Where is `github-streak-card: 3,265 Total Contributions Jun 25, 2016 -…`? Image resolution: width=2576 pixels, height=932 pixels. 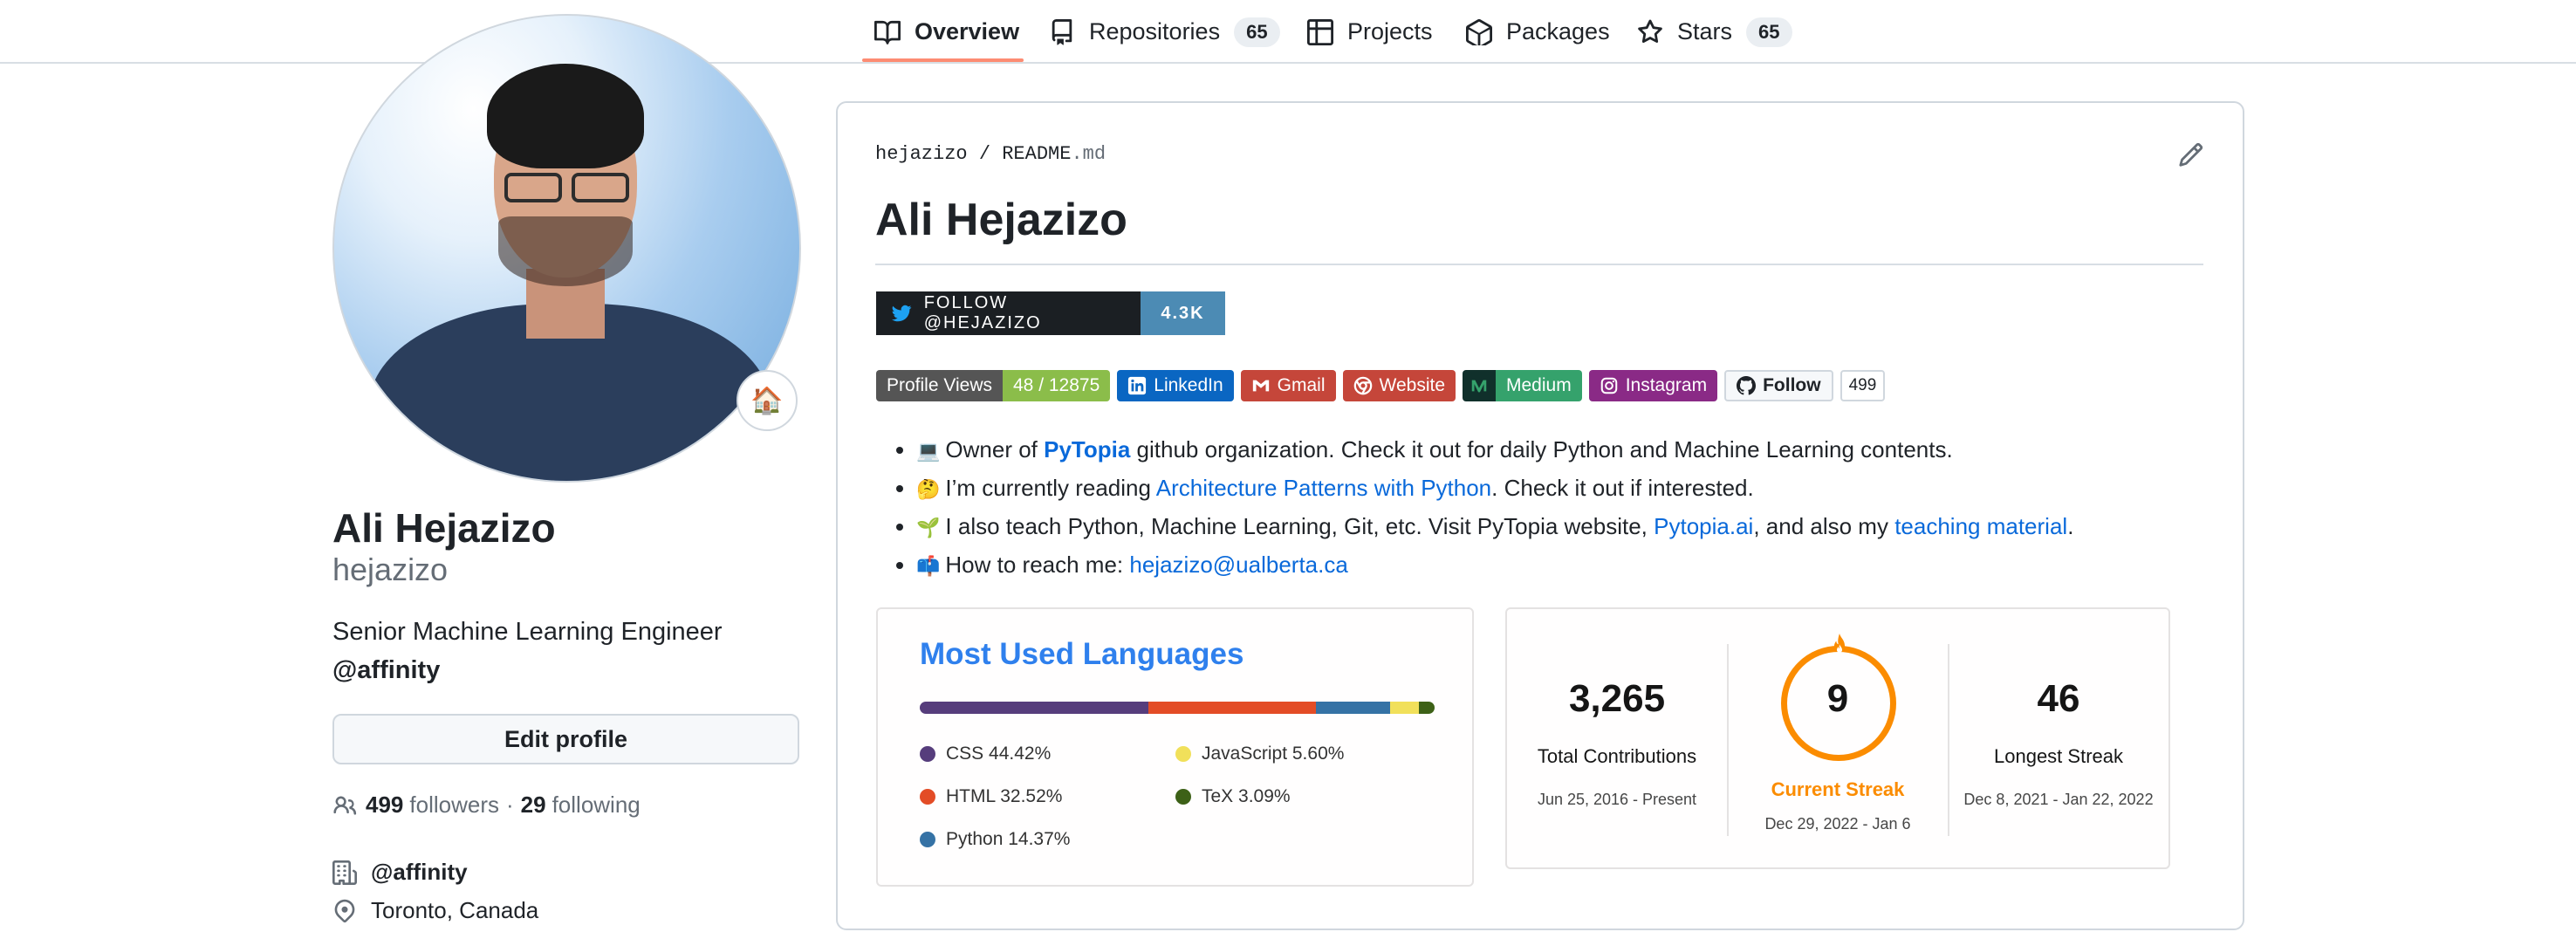
github-streak-card: 3,265 Total Contributions Jun 25, 2016 -… is located at coordinates (1837, 738).